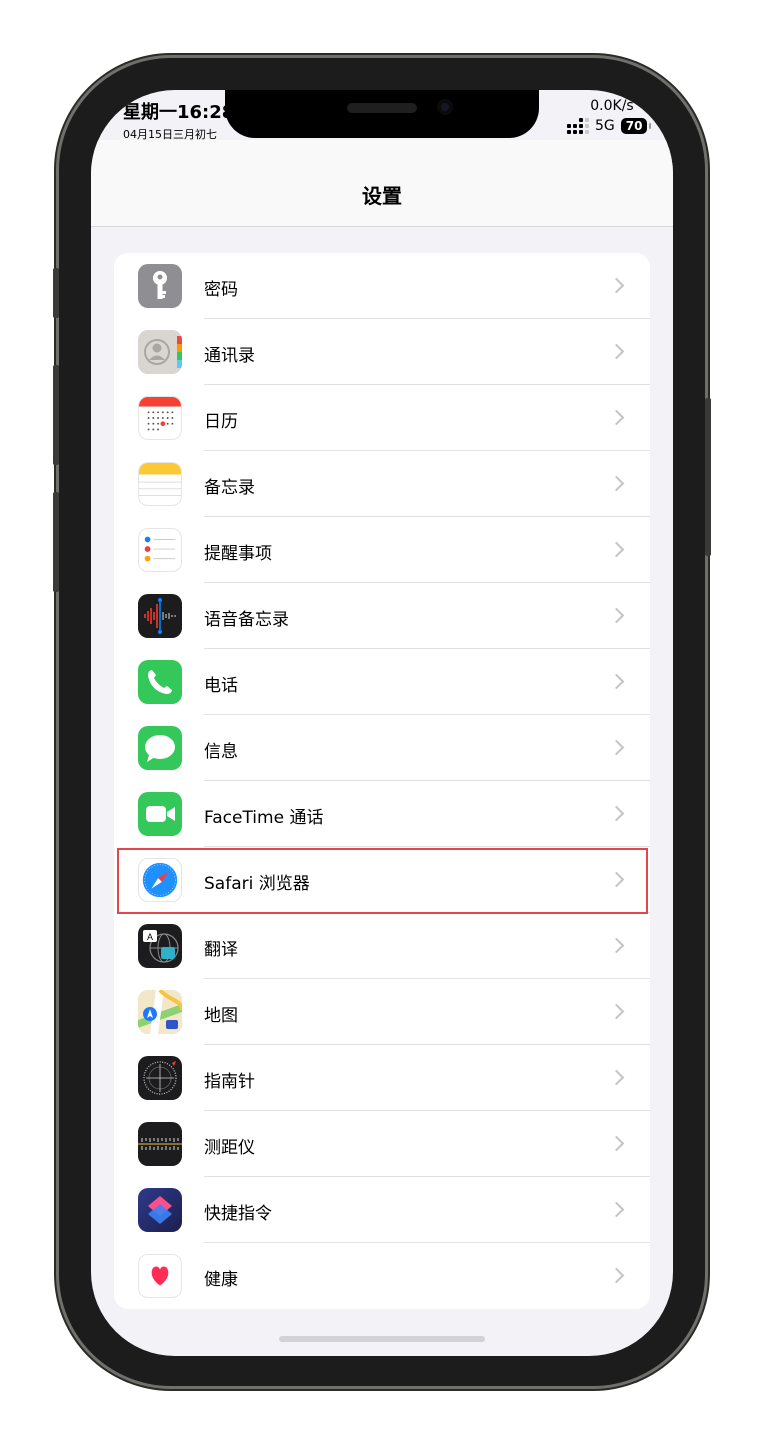 This screenshot has width=764, height=1446. Describe the element at coordinates (264, 818) in the screenshot. I see `row-label: FaceTime 通话` at that location.